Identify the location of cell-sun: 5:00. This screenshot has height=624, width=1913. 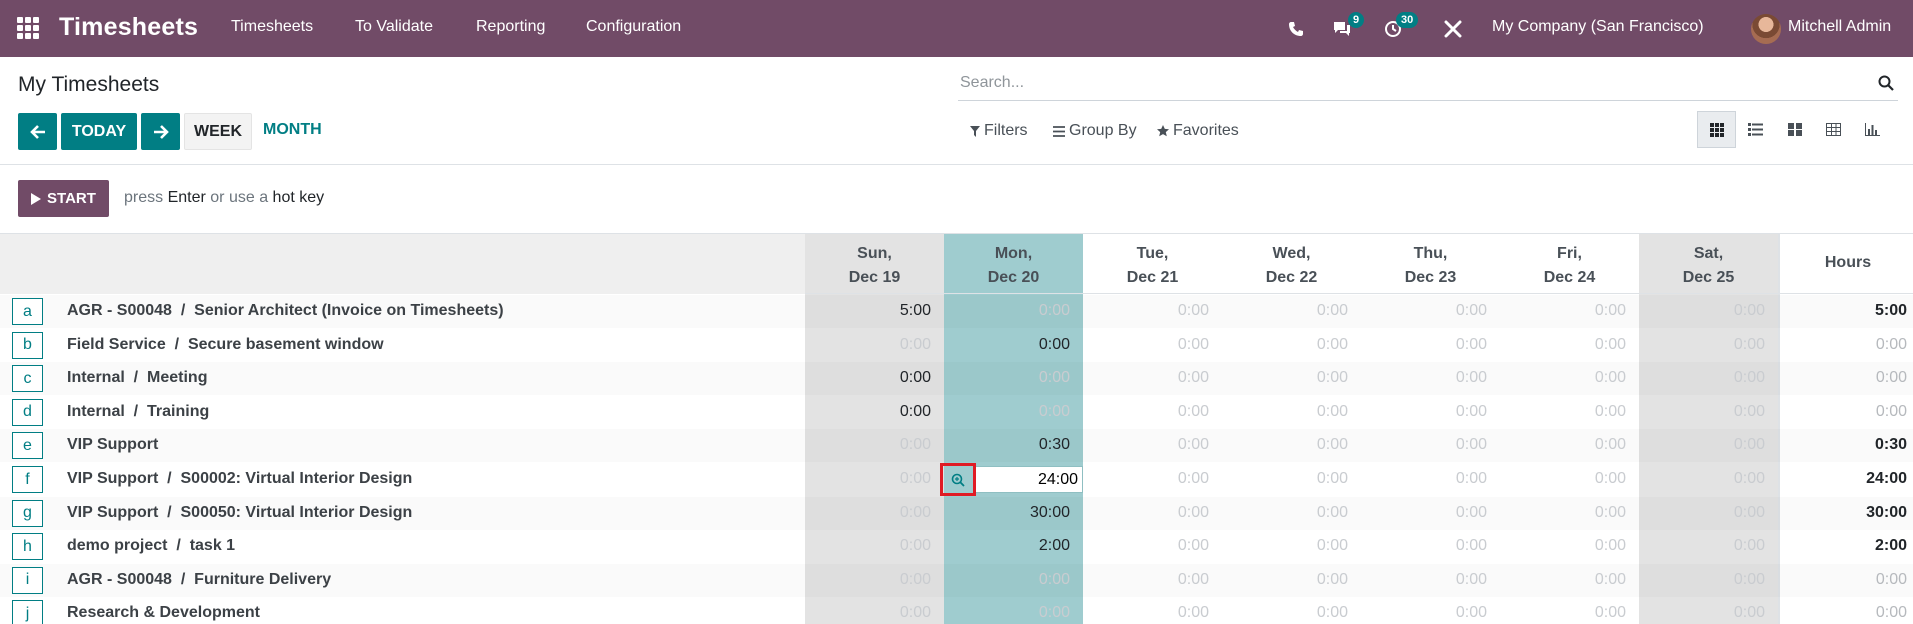
(868, 311).